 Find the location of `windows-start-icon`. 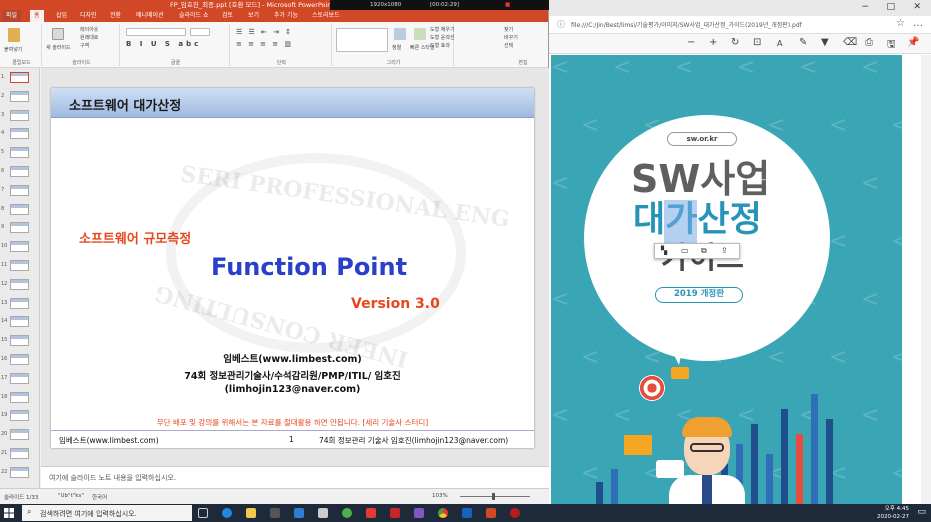

windows-start-icon is located at coordinates (9, 513).